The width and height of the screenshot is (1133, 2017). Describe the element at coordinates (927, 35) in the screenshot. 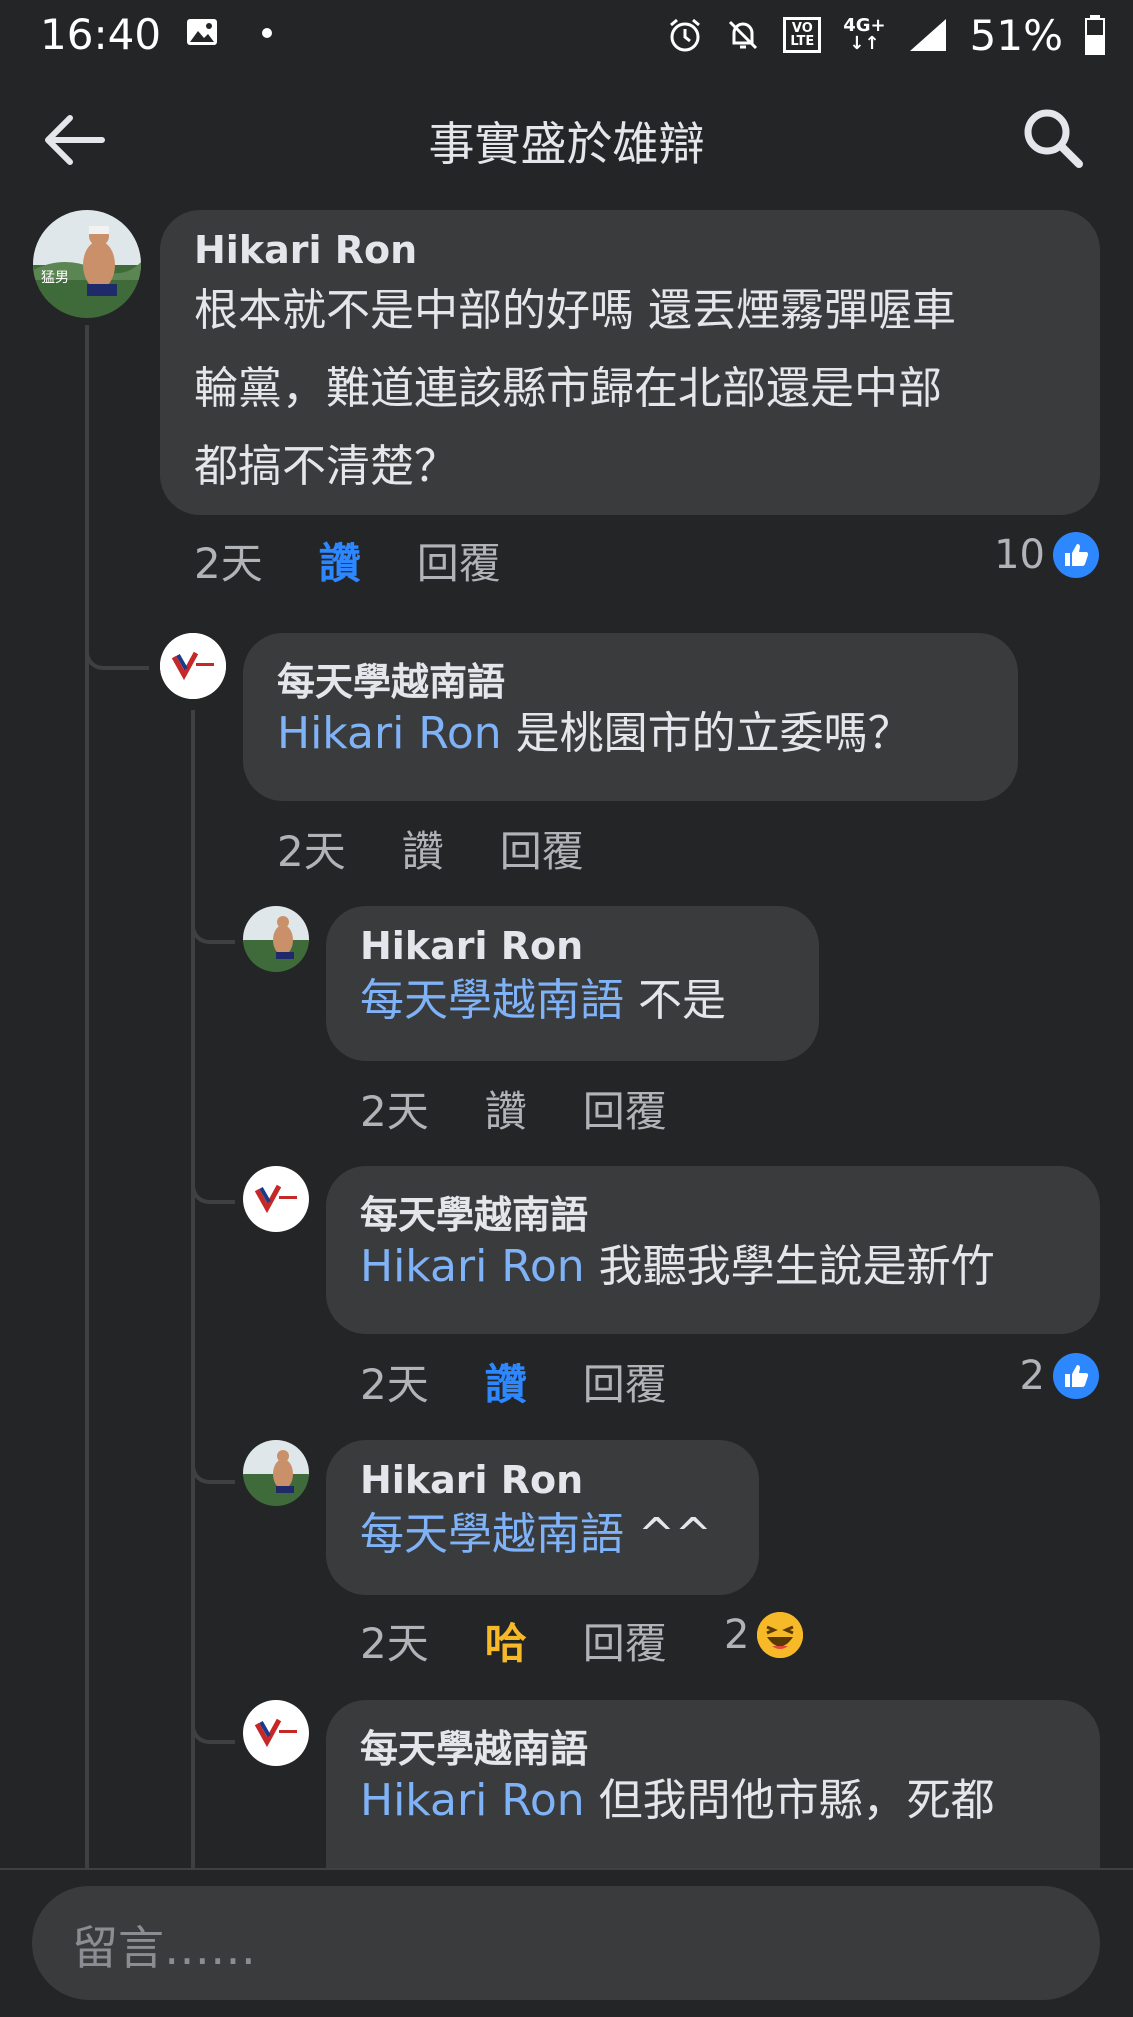

I see `signal-icon` at that location.